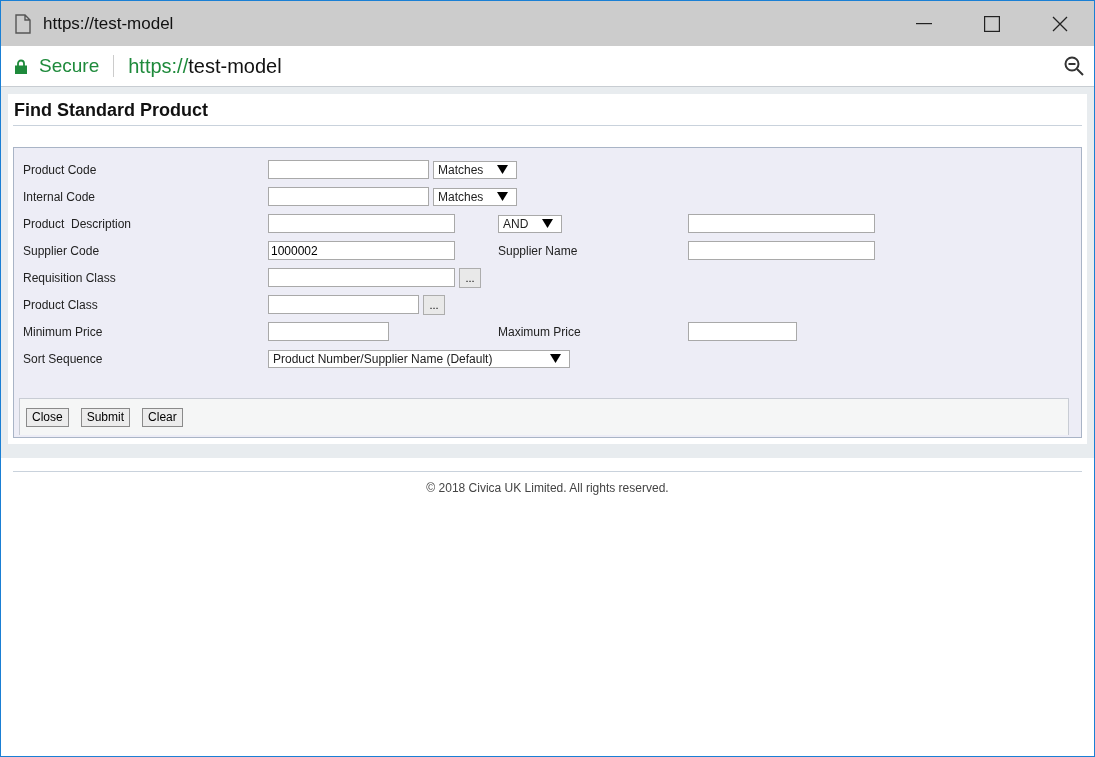 The width and height of the screenshot is (1095, 757). What do you see at coordinates (69, 66) in the screenshot?
I see `security-label: Secure` at bounding box center [69, 66].